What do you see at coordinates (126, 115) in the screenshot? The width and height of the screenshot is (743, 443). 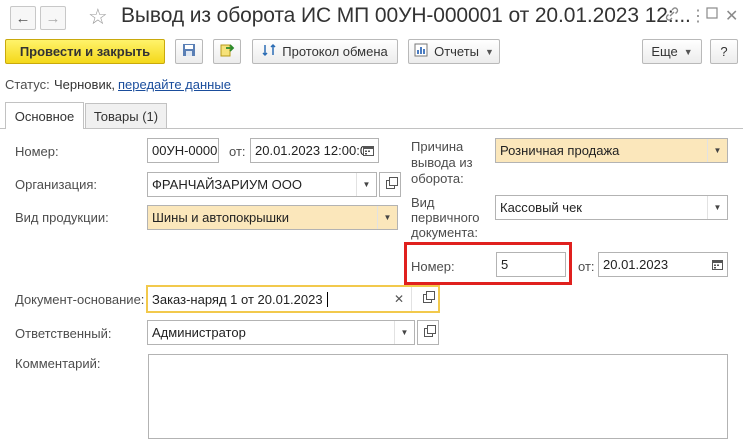 I see `tab-goods: Товары (1)` at bounding box center [126, 115].